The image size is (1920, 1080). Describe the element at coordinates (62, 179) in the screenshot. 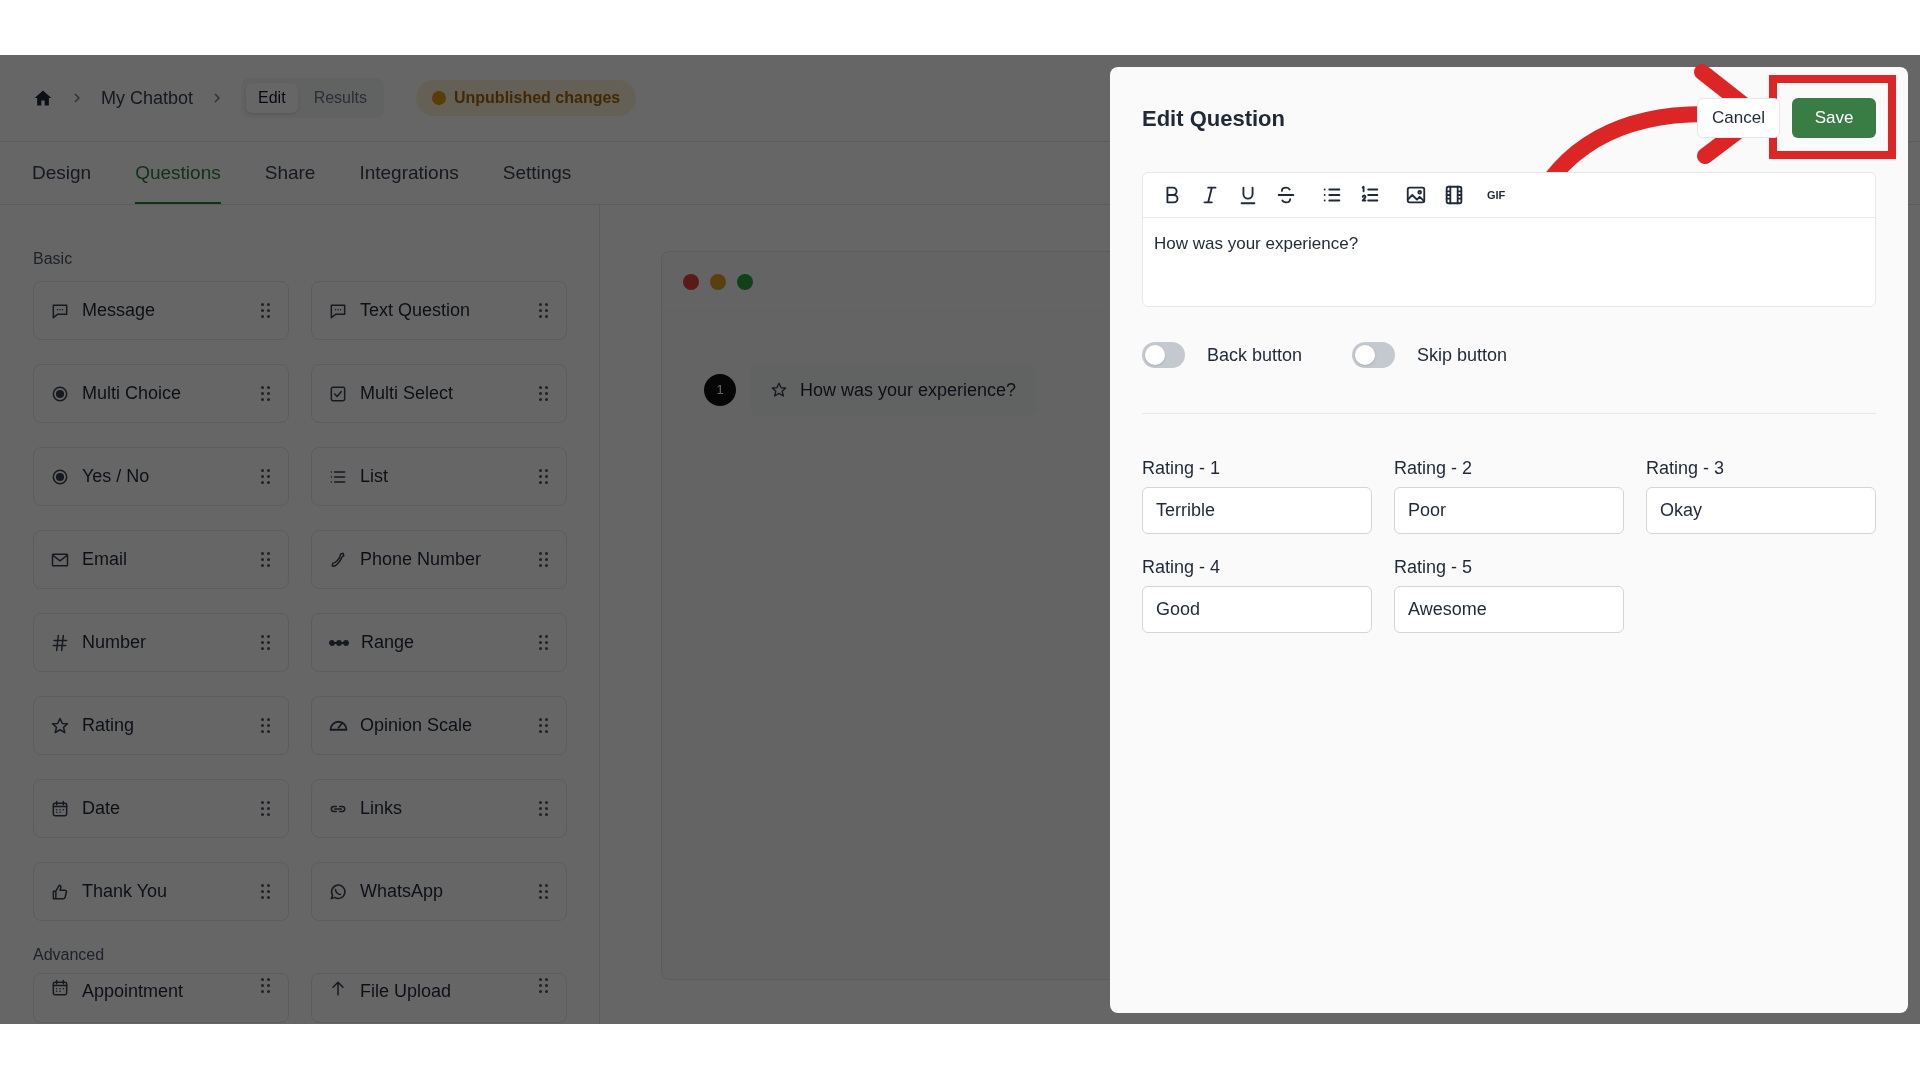

I see `nav-tab: Design` at that location.